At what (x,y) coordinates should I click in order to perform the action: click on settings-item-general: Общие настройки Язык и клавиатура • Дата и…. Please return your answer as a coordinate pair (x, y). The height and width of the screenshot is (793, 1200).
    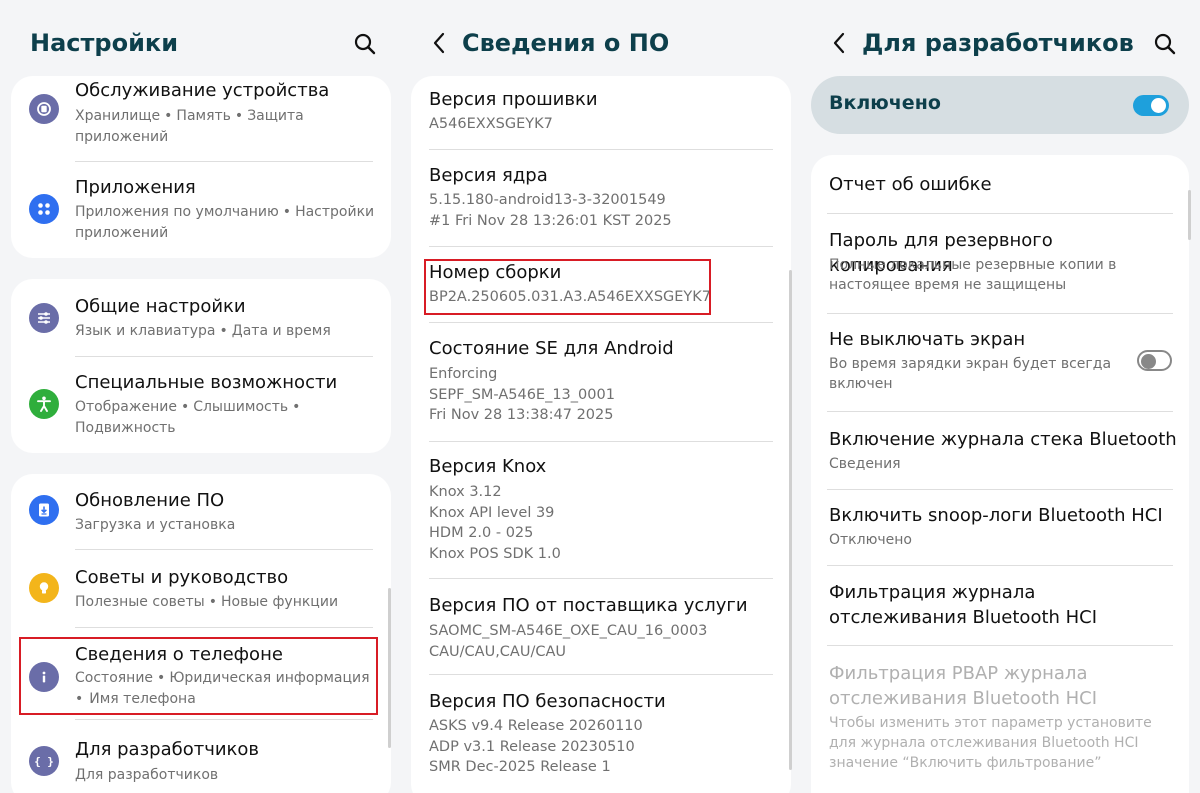
    Looking at the image, I should click on (201, 318).